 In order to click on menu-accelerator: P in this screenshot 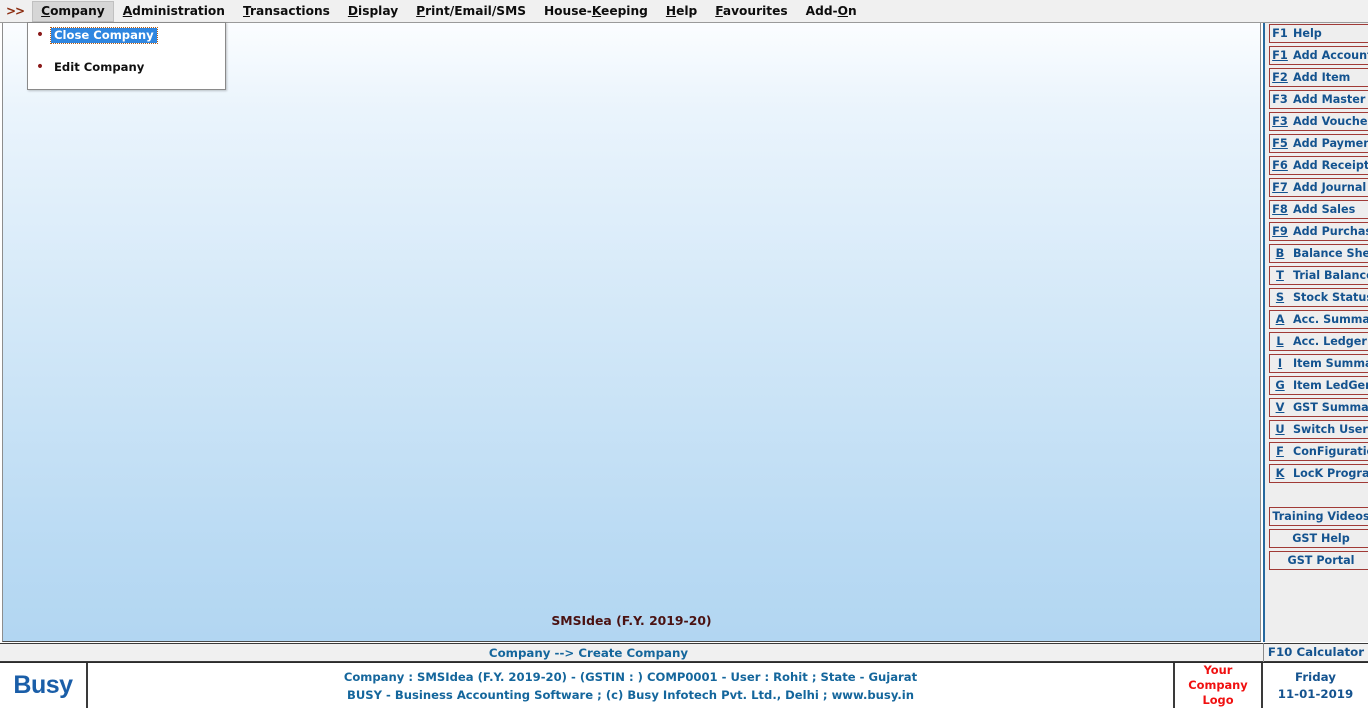, I will do `click(421, 10)`.